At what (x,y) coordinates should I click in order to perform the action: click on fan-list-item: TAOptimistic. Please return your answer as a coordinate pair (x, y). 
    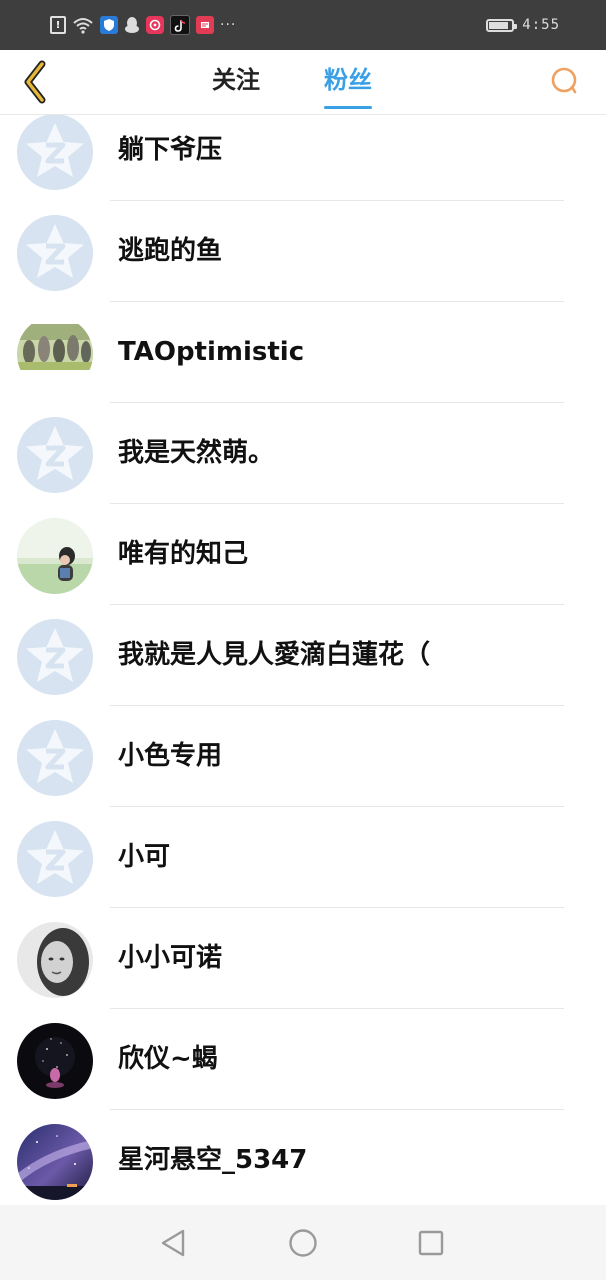
    Looking at the image, I should click on (303, 352).